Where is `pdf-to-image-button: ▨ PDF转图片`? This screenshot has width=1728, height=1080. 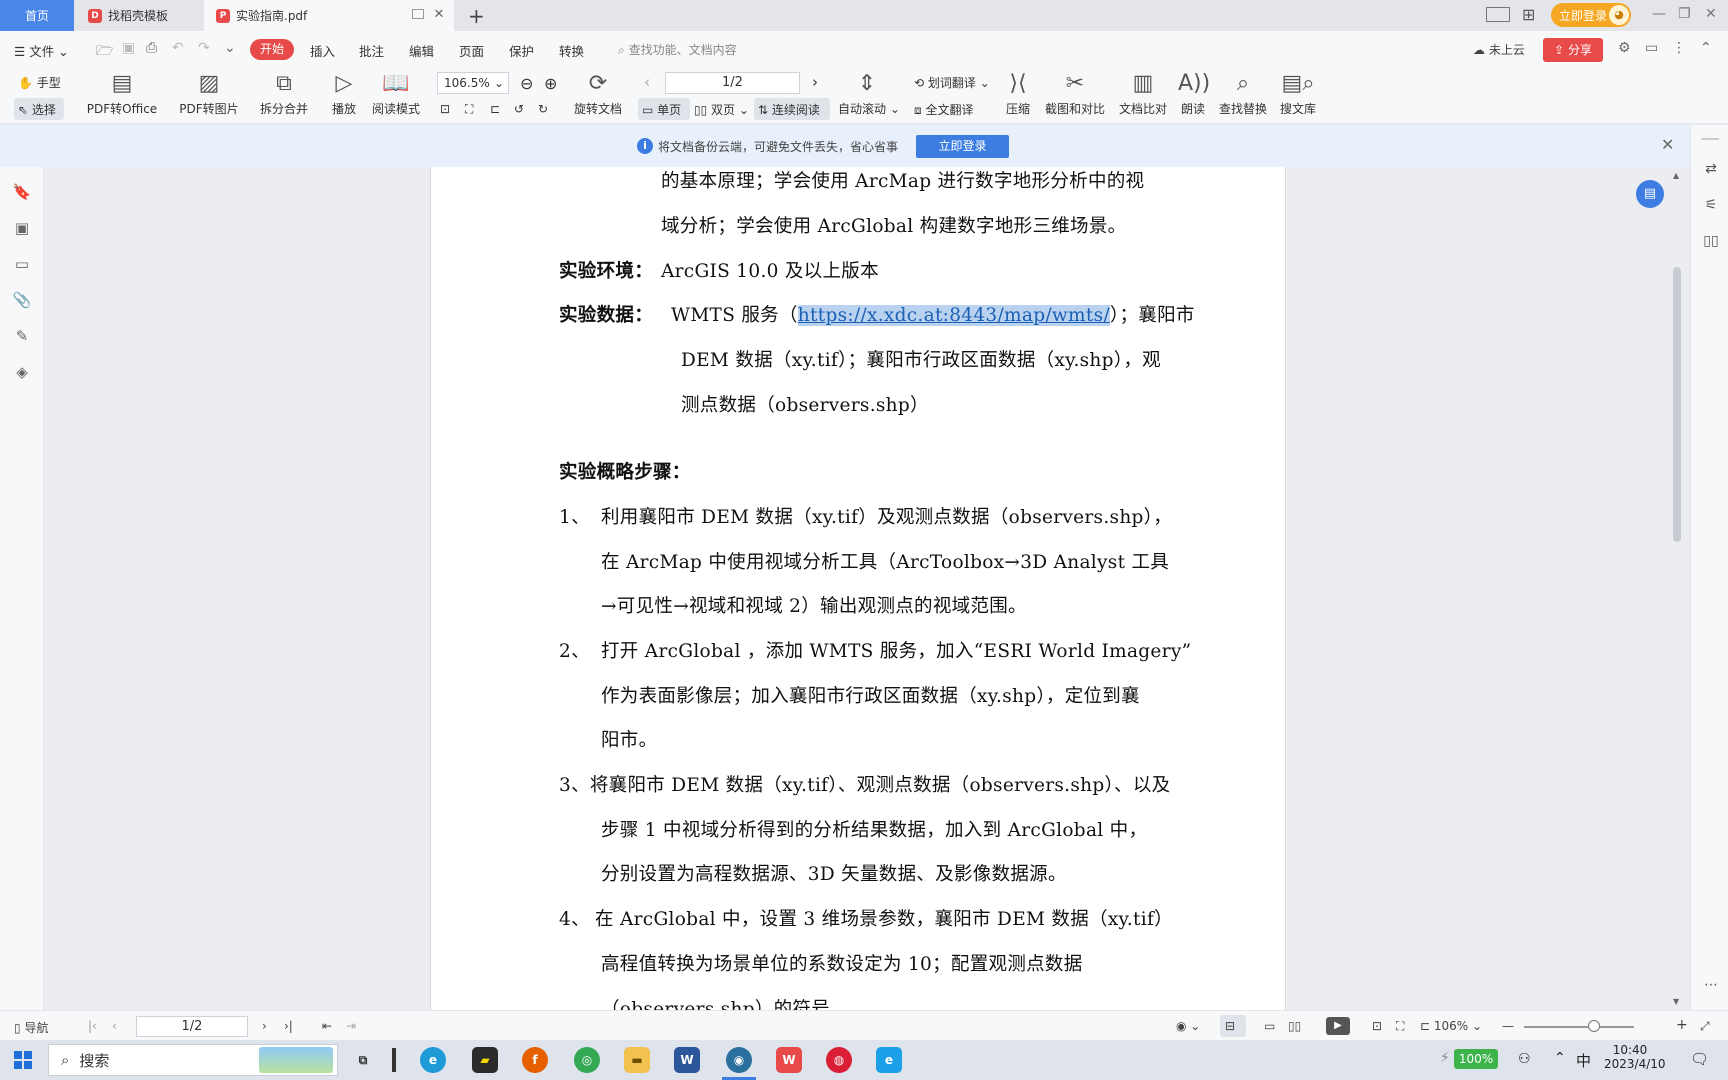
pdf-to-image-button: ▨ PDF转图片 is located at coordinates (209, 95).